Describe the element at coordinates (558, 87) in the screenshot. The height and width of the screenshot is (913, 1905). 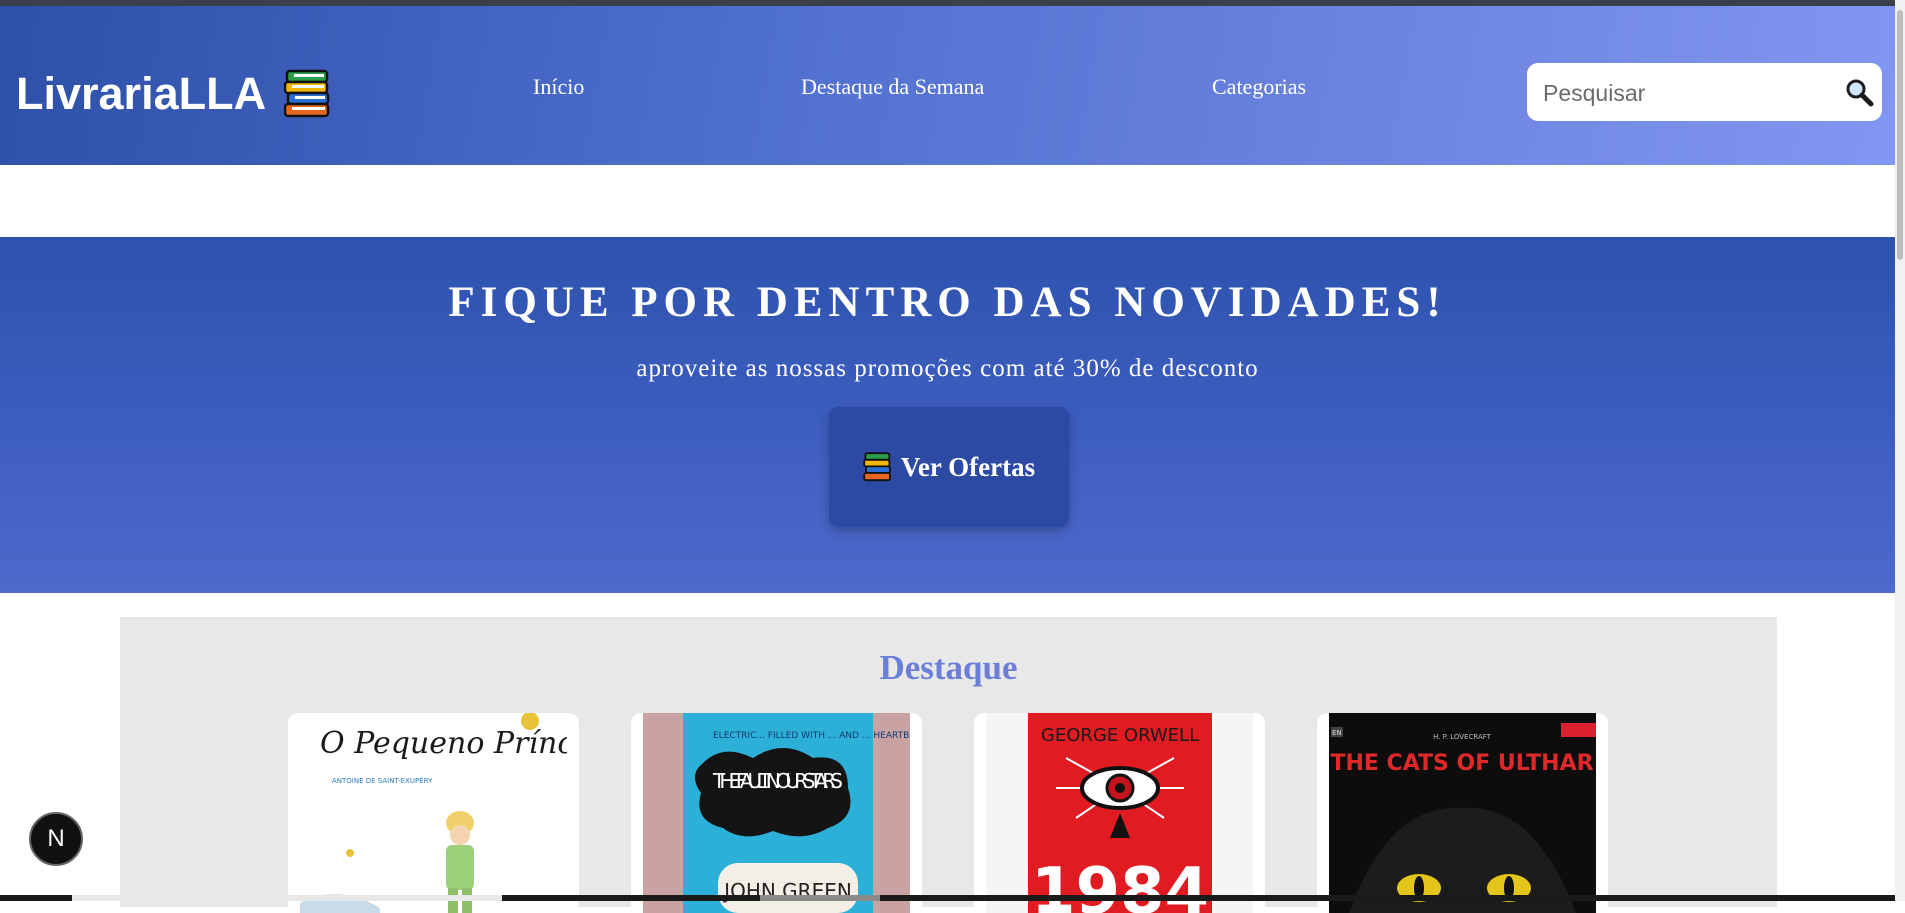
I see `nav-inicio: Início` at that location.